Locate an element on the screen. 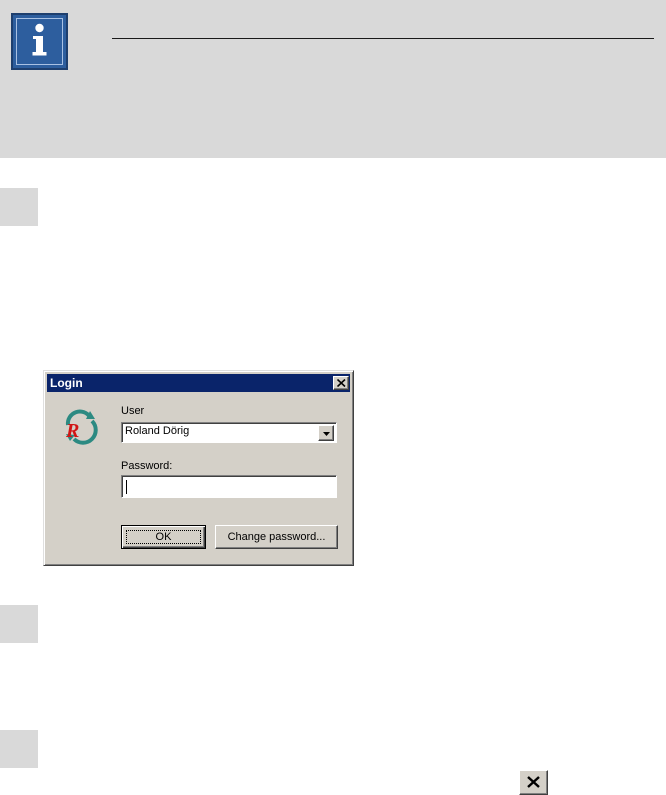 This screenshot has height=795, width=666. chevron-down-icon is located at coordinates (326, 434).